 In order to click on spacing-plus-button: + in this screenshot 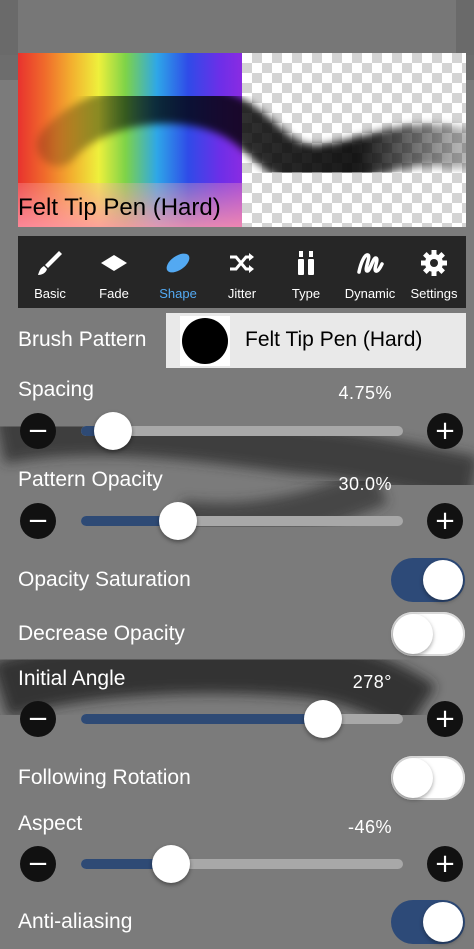, I will do `click(445, 431)`.